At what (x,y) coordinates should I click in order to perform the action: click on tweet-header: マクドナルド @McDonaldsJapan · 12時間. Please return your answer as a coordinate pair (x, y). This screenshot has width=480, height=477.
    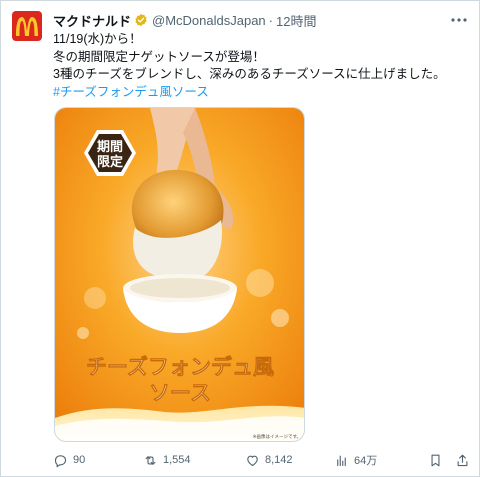
    Looking at the image, I should click on (184, 20).